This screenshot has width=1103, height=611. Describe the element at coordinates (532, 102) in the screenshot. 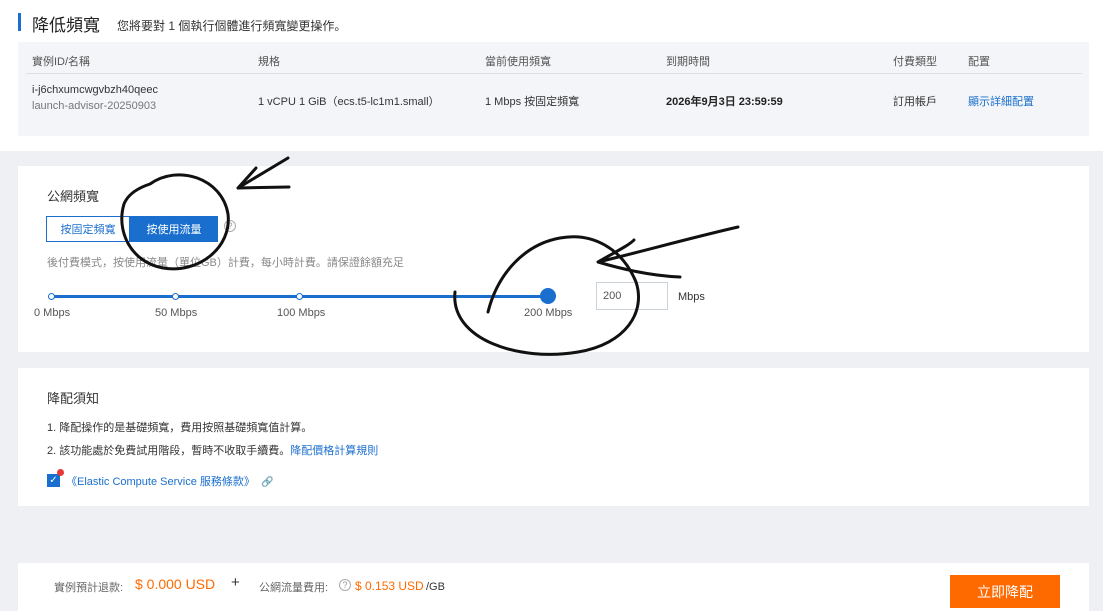

I see `current-bandwidth: 1 Mbps 按固定頻寬` at that location.